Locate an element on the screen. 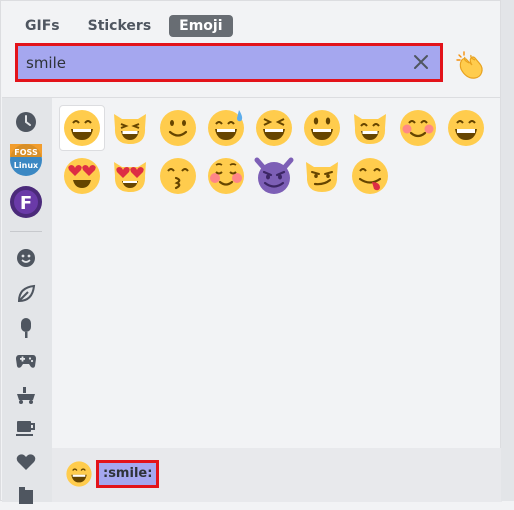 The image size is (514, 510). tab-emoji: Emoji is located at coordinates (201, 26).